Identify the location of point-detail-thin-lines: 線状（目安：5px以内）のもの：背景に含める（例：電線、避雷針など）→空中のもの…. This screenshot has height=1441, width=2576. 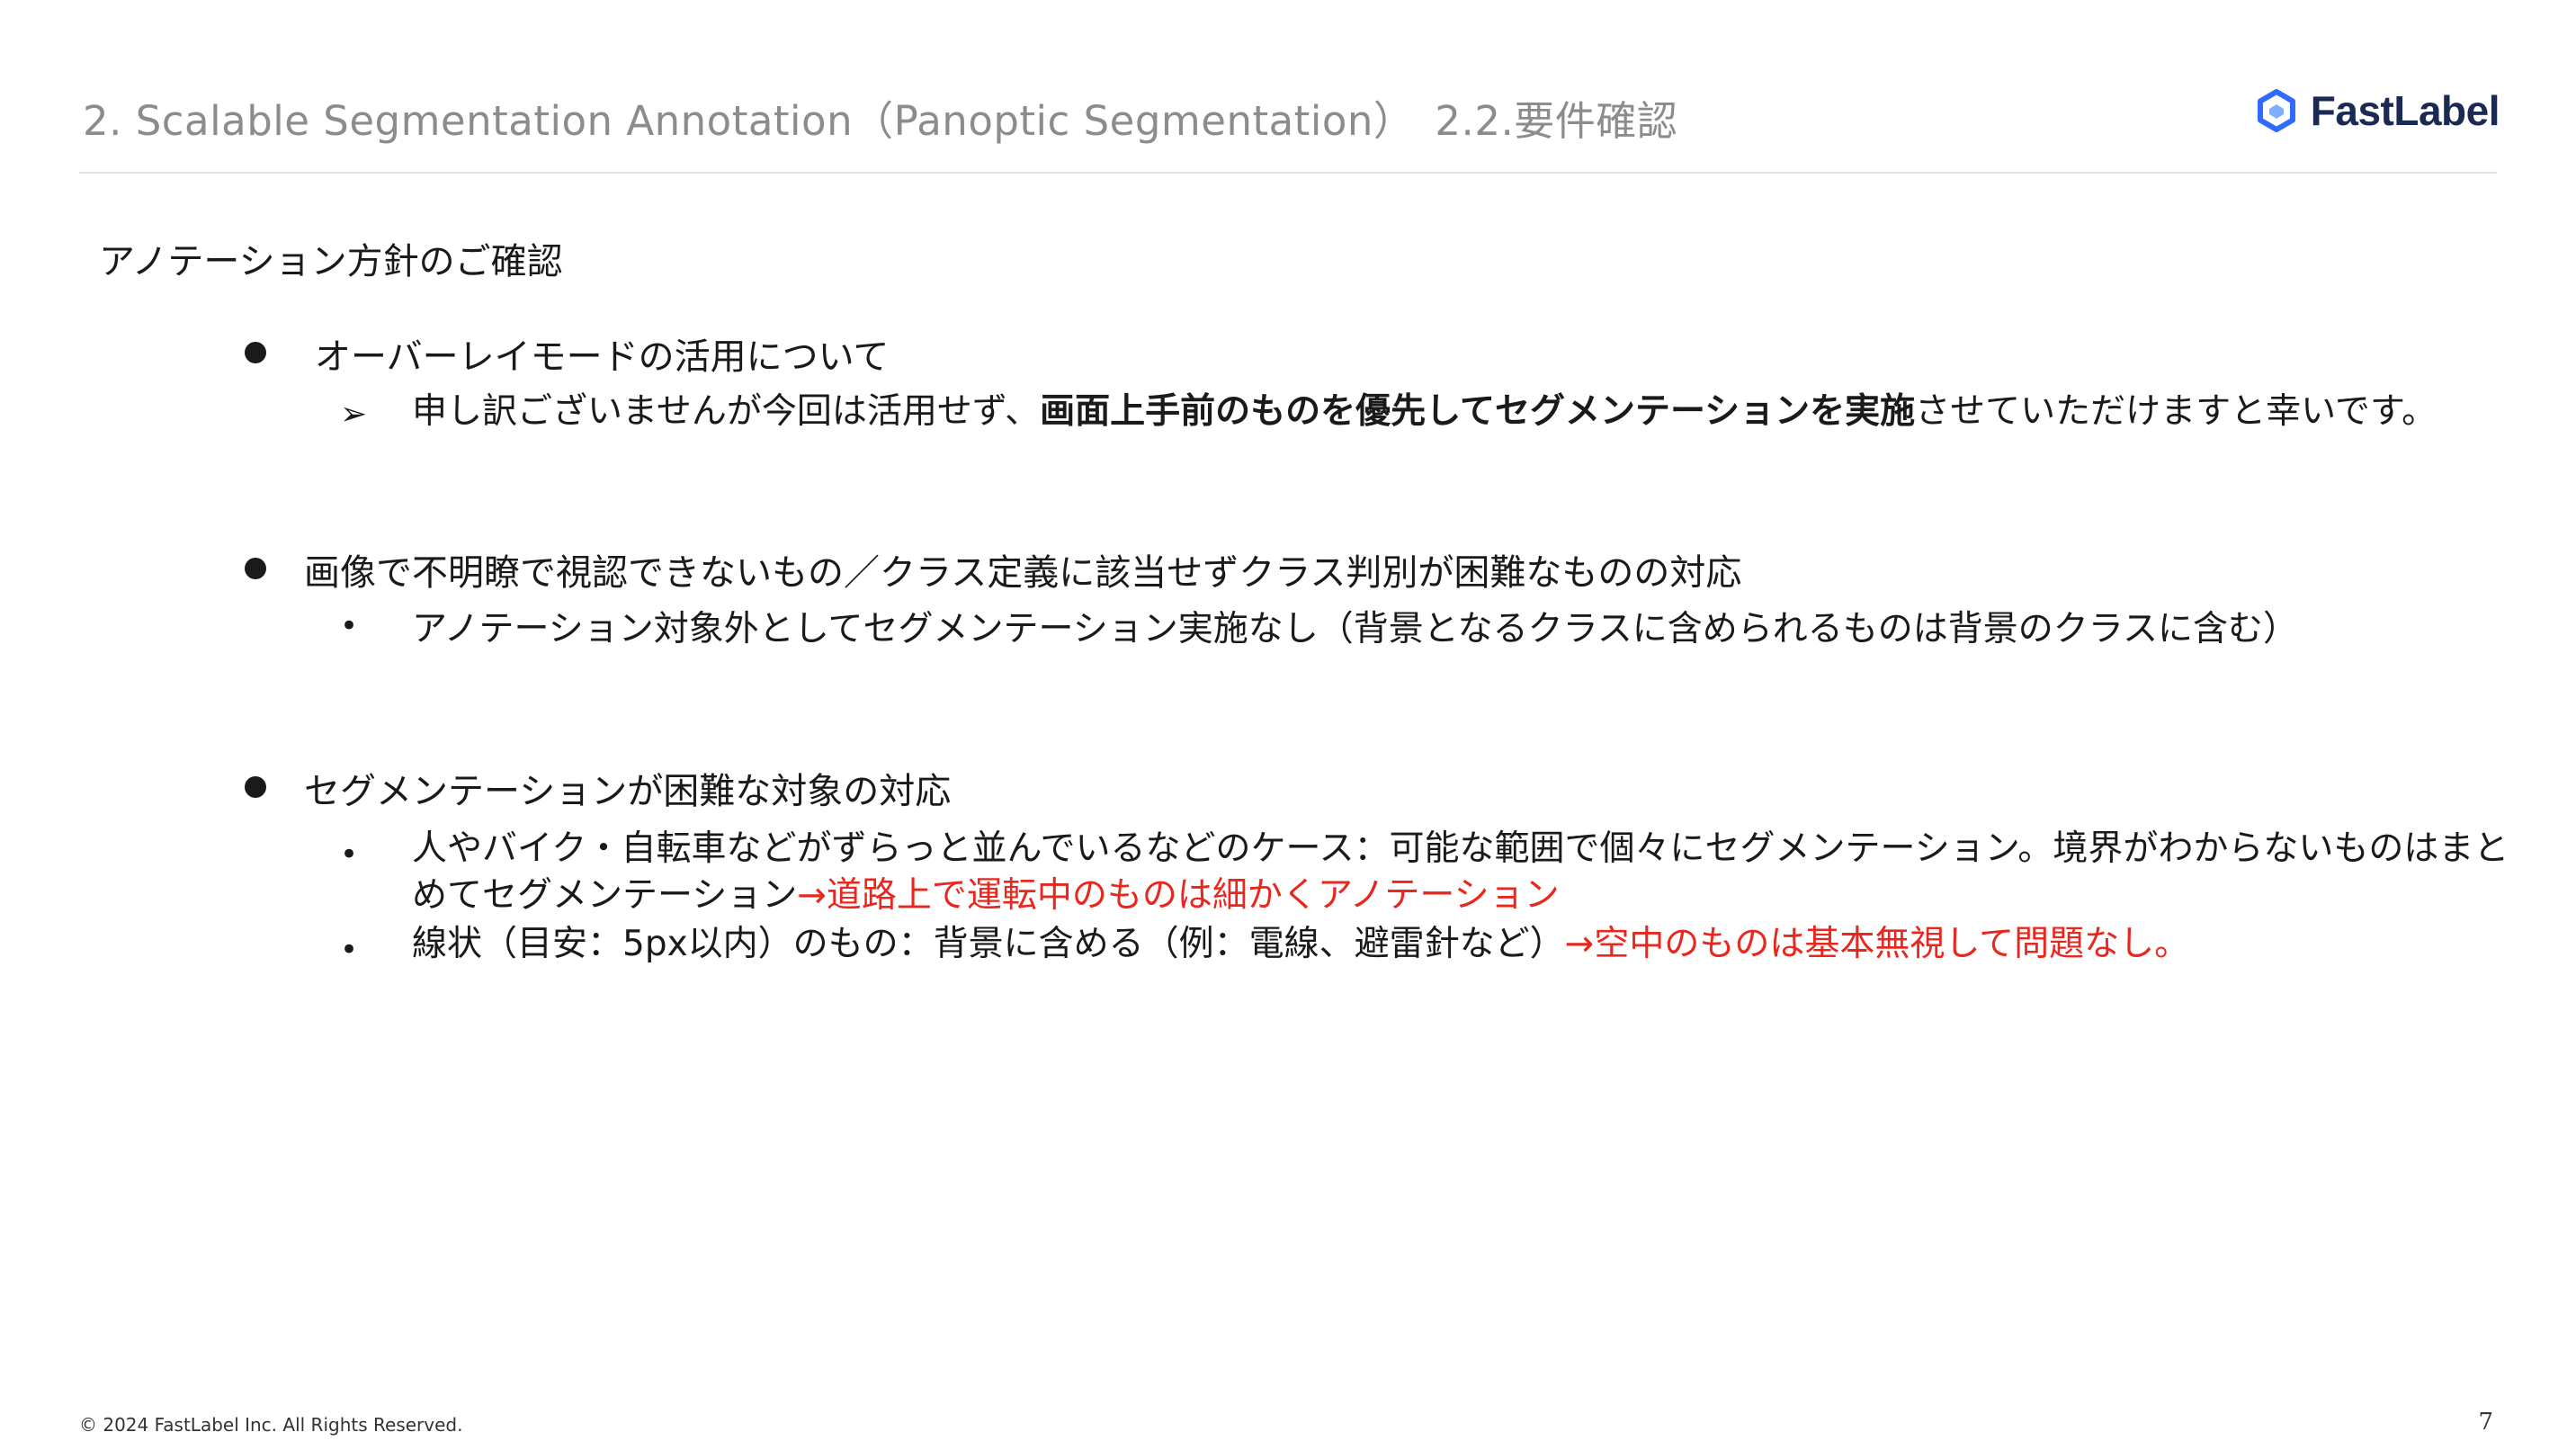
(1300, 944).